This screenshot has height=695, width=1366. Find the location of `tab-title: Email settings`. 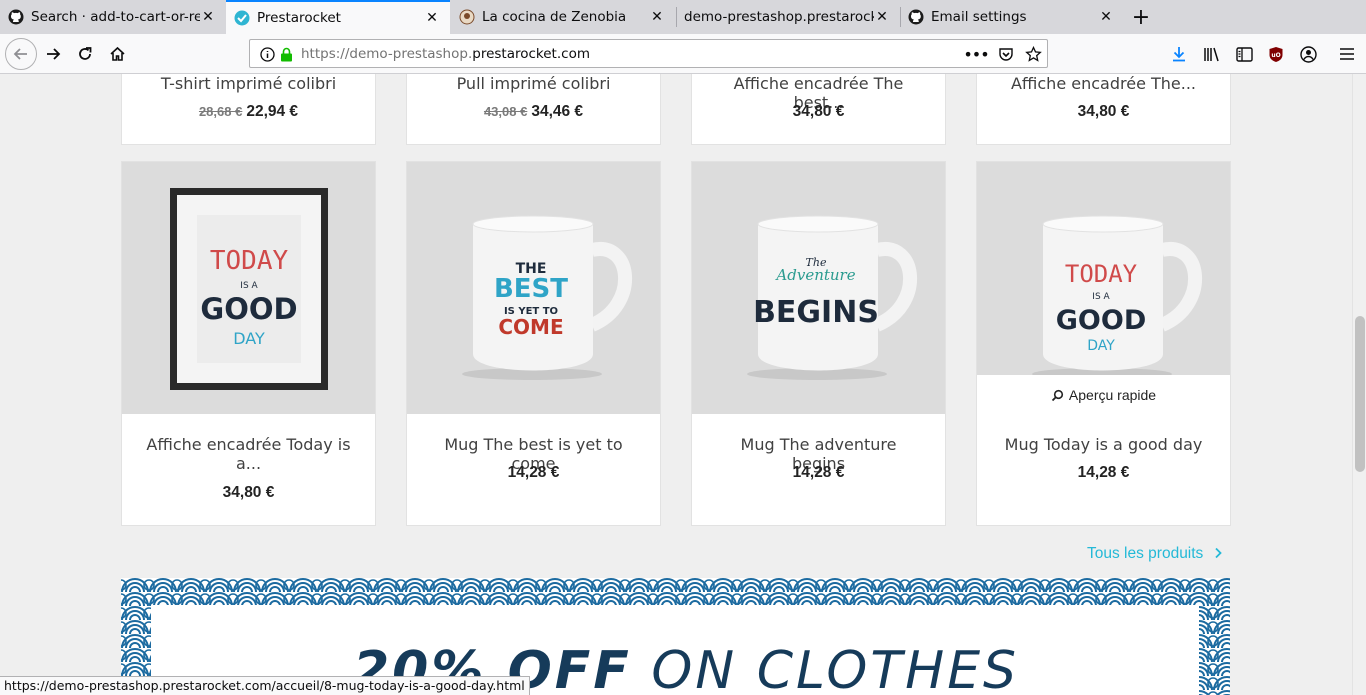

tab-title: Email settings is located at coordinates (979, 17).